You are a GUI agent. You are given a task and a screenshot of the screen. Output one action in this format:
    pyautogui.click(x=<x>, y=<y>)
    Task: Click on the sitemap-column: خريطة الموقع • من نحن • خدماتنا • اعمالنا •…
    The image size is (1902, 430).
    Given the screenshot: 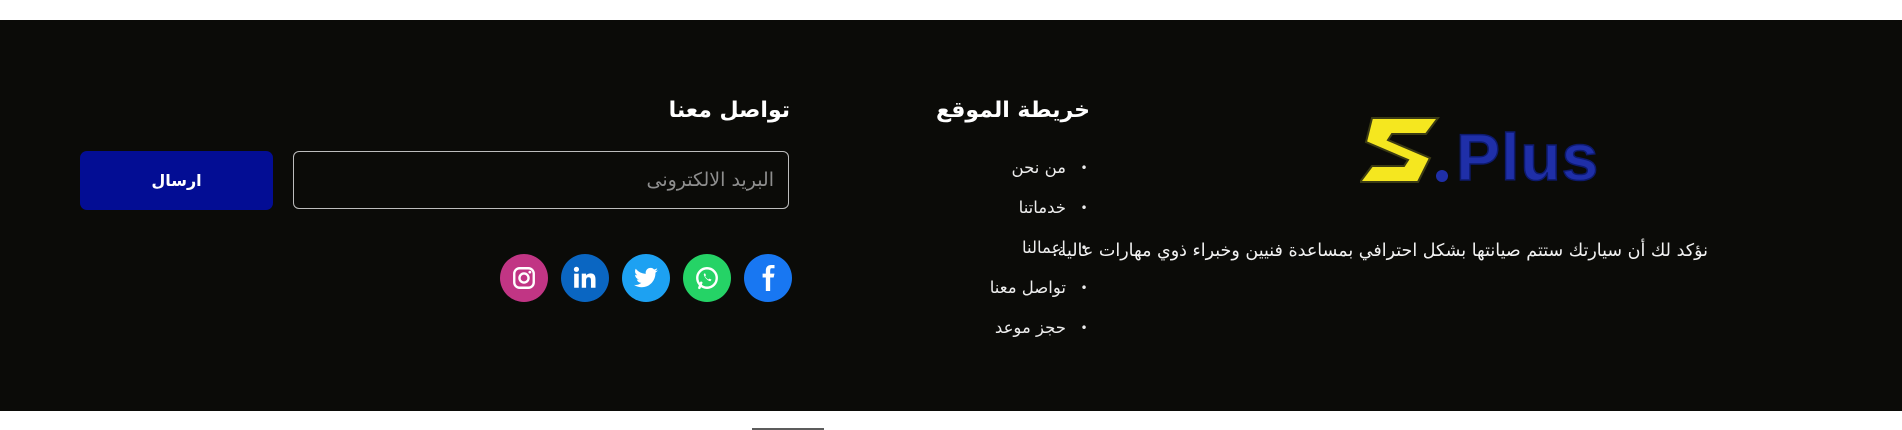 What is the action you would take?
    pyautogui.click(x=1013, y=215)
    